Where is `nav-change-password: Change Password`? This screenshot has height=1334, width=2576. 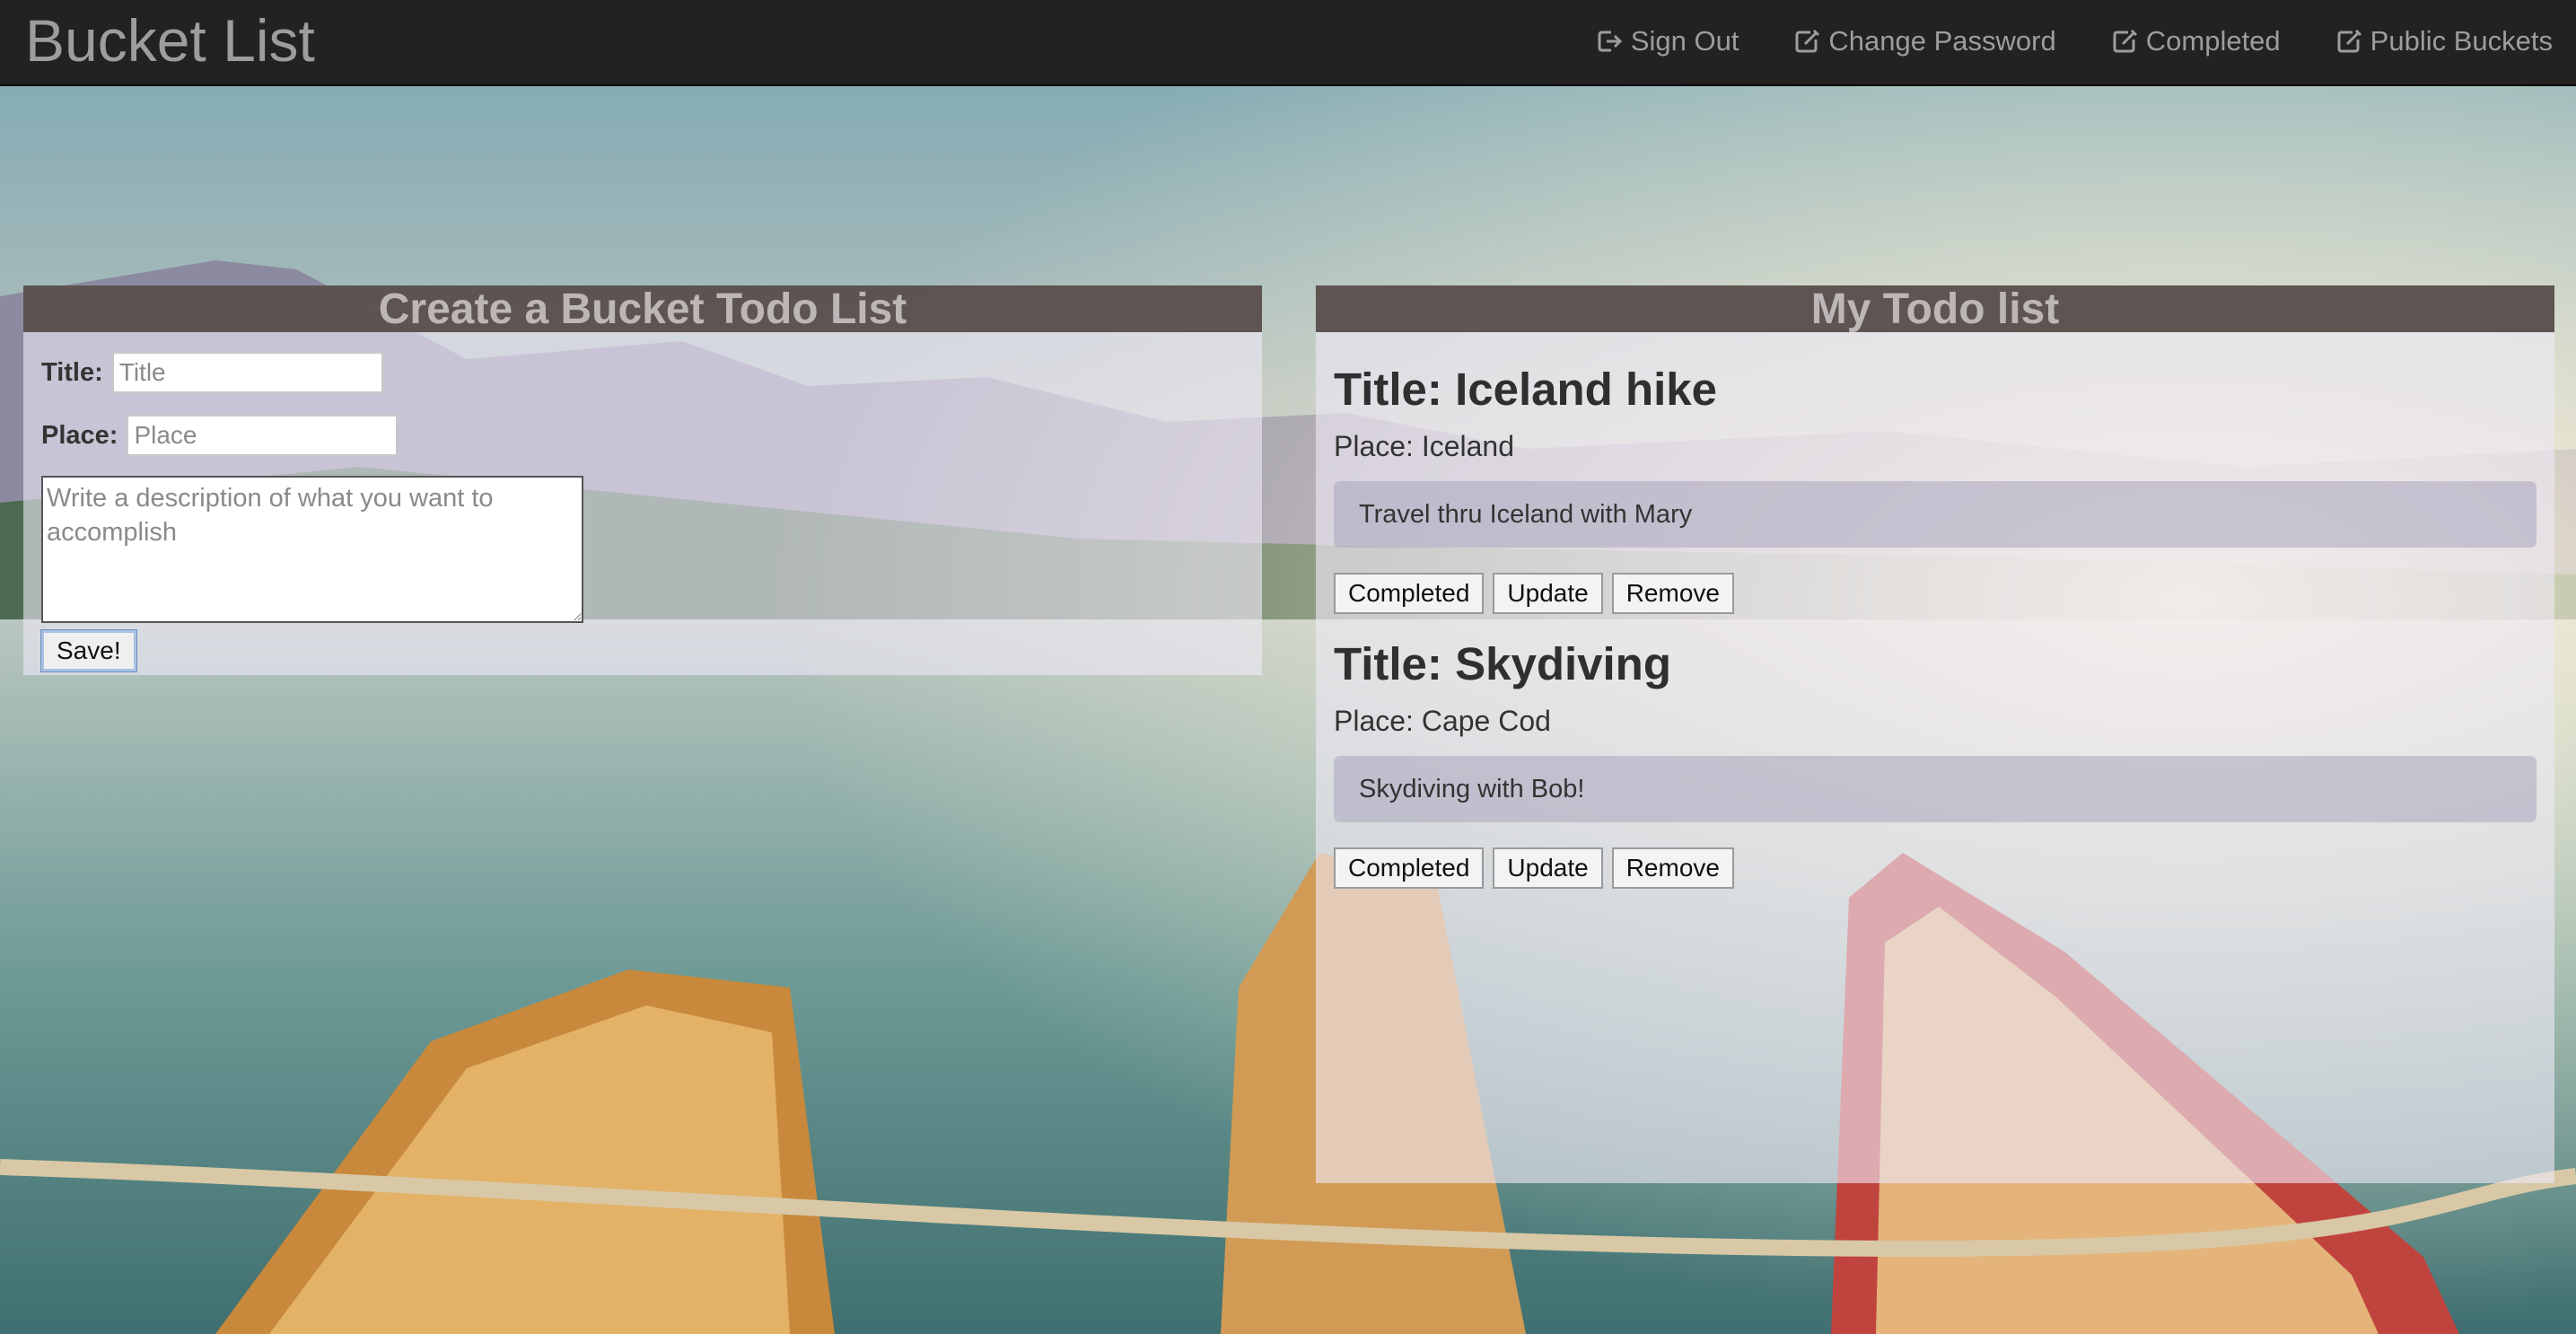
nav-change-password: Change Password is located at coordinates (1924, 41).